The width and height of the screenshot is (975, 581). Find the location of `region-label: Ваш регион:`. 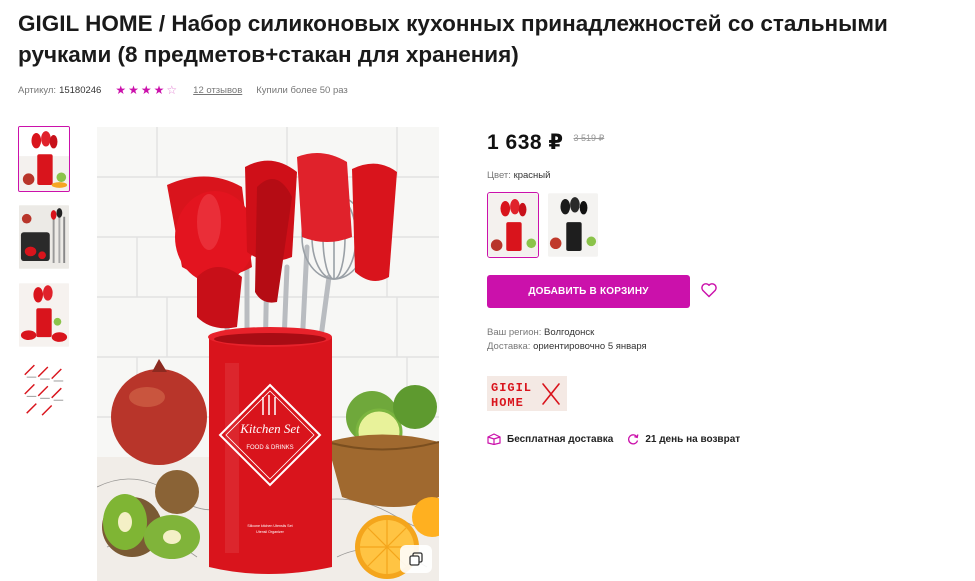

region-label: Ваш регион: is located at coordinates (514, 332).